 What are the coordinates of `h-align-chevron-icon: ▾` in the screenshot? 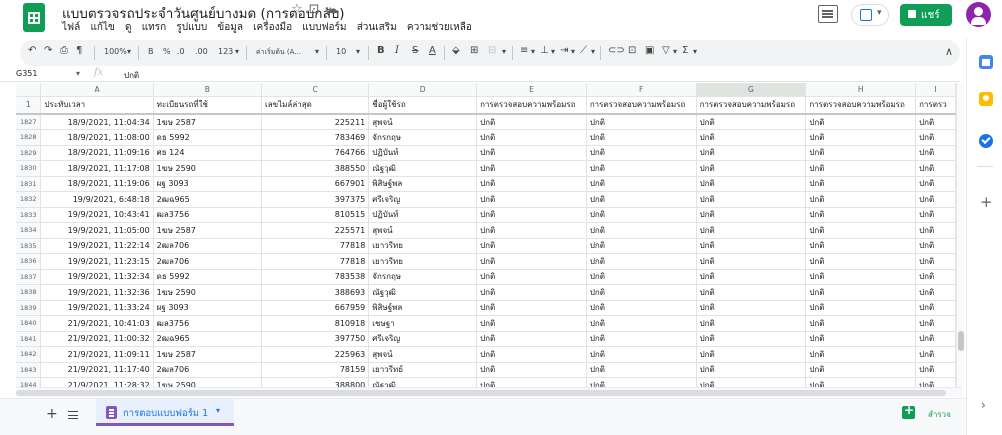 It's located at (533, 51).